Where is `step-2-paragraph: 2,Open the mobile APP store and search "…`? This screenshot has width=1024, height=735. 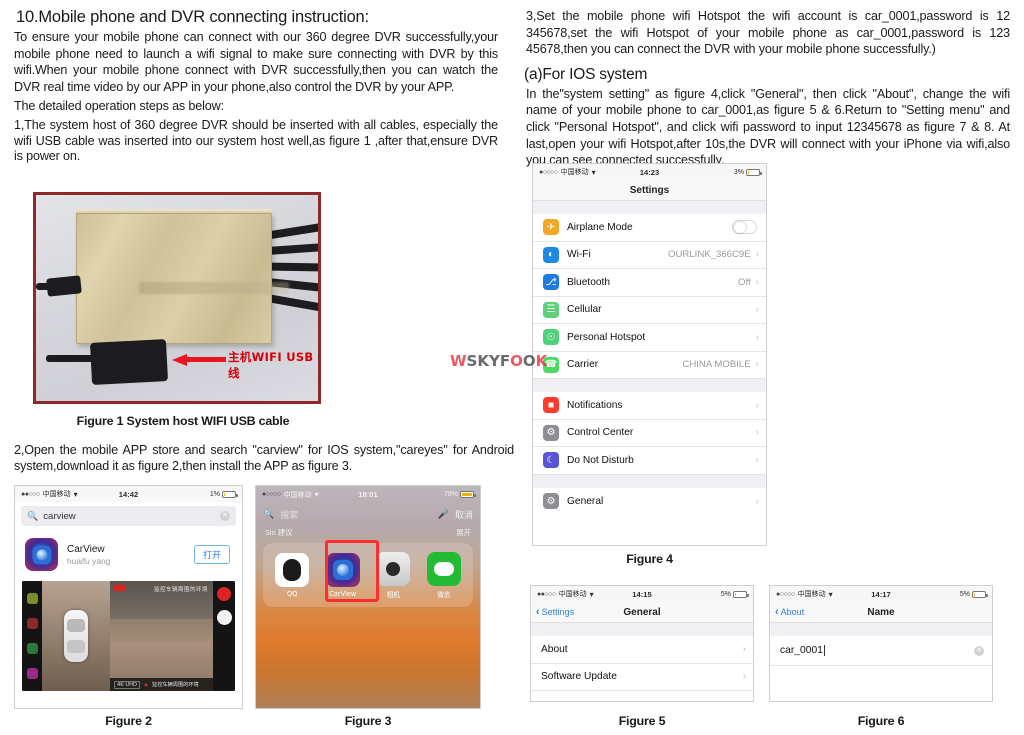
step-2-paragraph: 2,Open the mobile APP store and search "… is located at coordinates (264, 458).